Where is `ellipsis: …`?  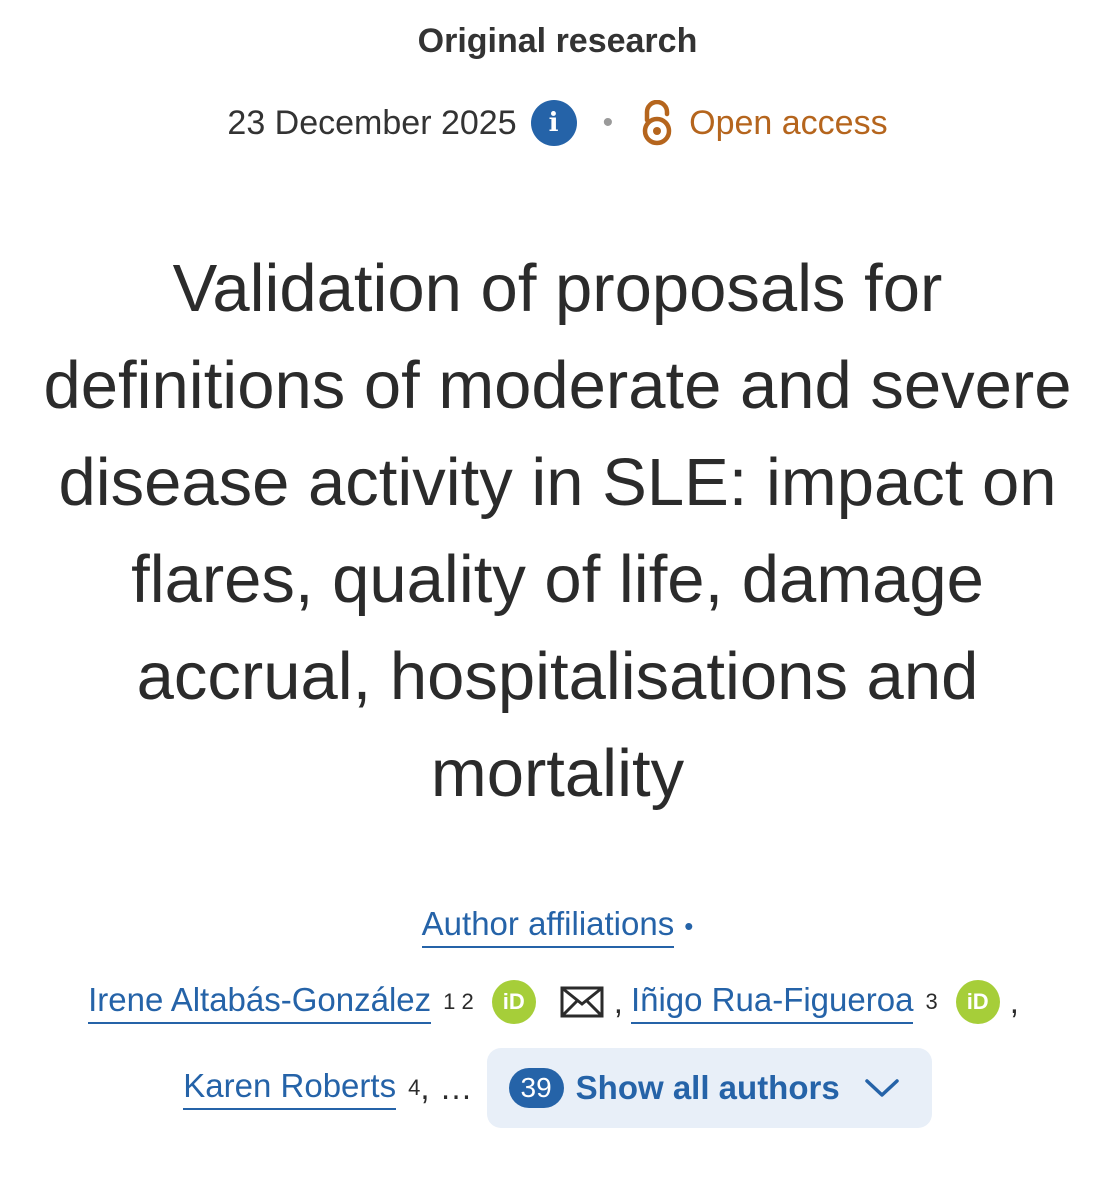
ellipsis: … is located at coordinates (456, 1087).